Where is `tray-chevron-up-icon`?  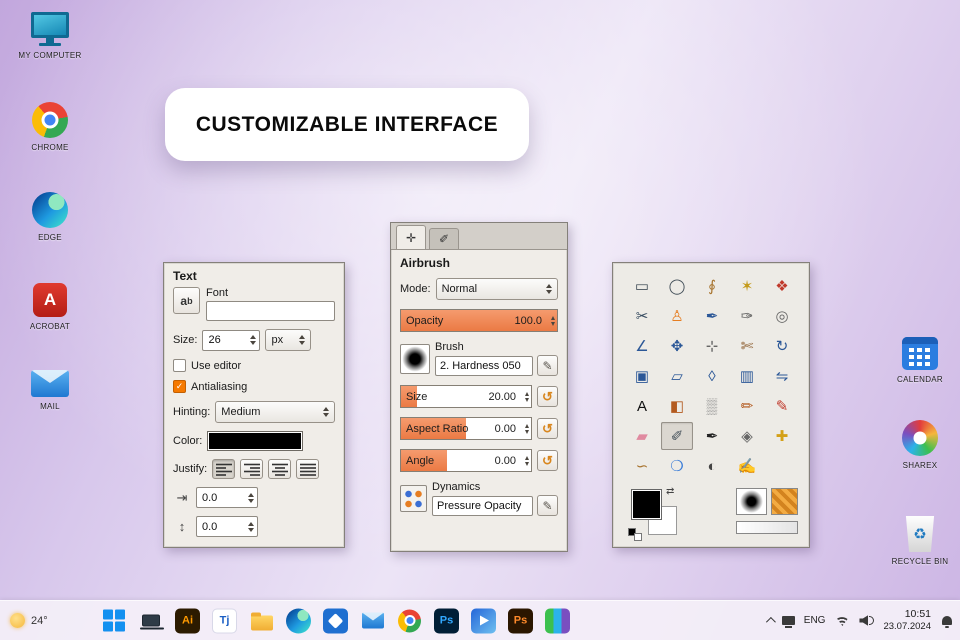
tray-chevron-up-icon is located at coordinates (770, 621).